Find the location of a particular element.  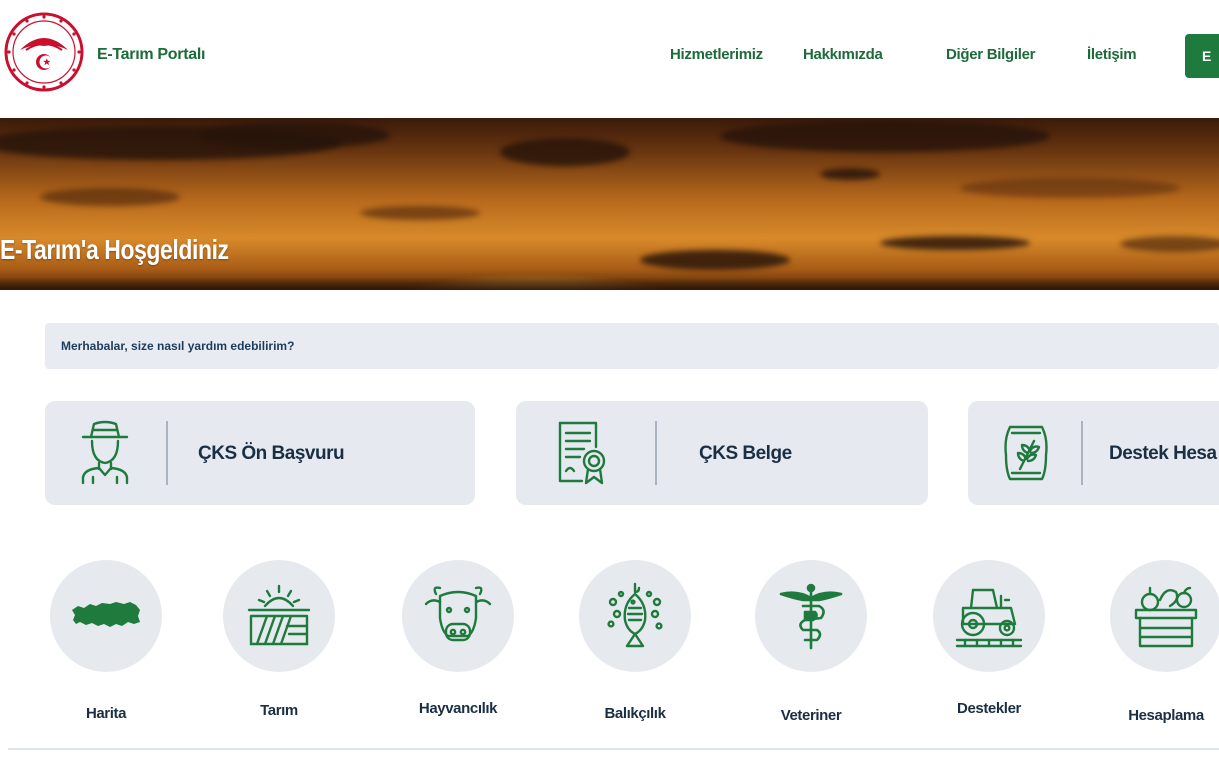

field-sun-icon is located at coordinates (279, 615).